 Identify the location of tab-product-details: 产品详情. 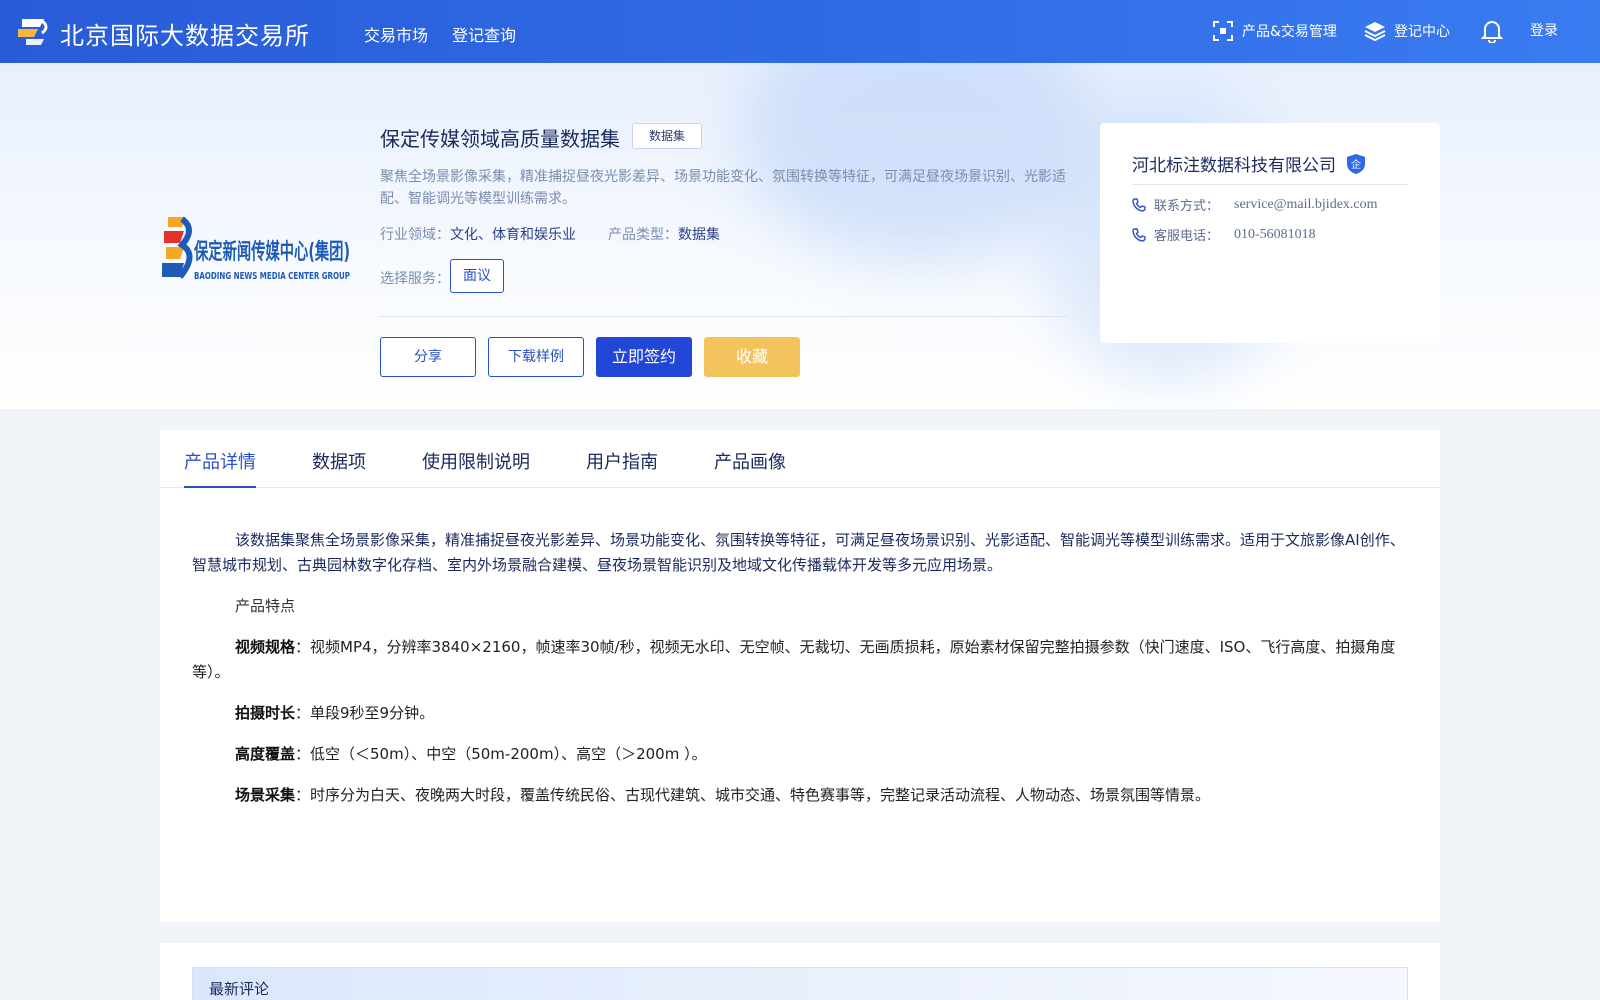
(220, 461).